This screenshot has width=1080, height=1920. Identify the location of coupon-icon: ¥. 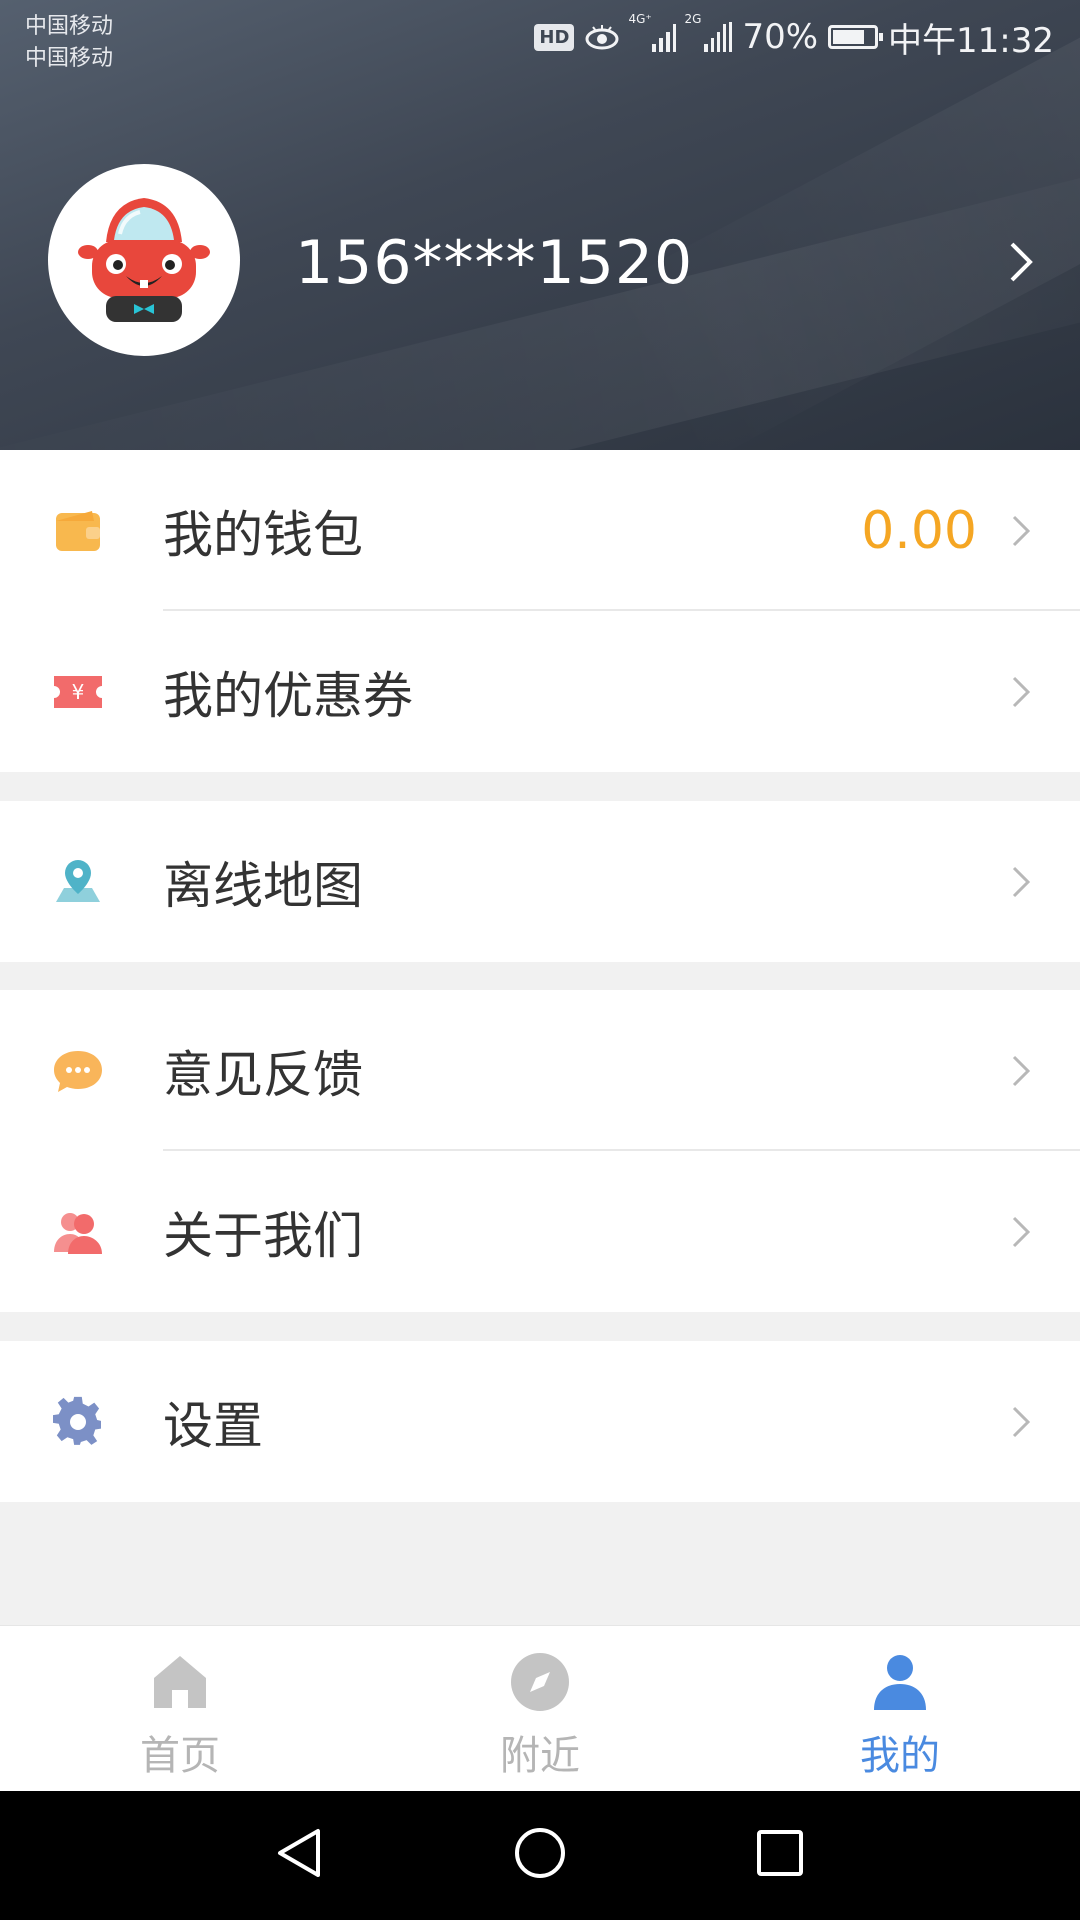
(78, 691).